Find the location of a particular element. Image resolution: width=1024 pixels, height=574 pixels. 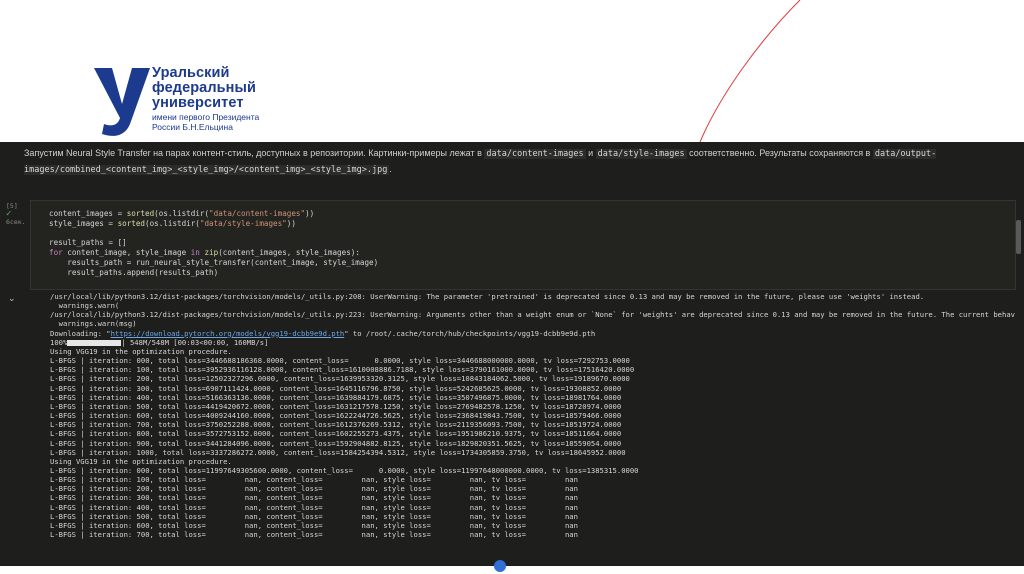

code-token: zip is located at coordinates (209, 253).